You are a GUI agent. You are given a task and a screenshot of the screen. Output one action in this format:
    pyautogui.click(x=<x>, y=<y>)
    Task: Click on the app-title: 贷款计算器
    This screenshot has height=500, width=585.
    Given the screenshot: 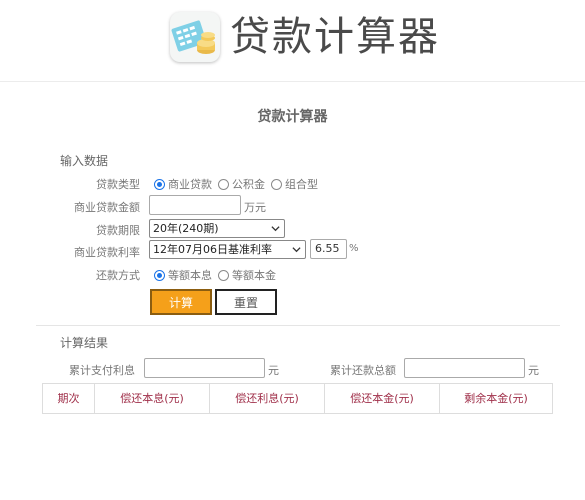 What is the action you would take?
    pyautogui.click(x=335, y=37)
    